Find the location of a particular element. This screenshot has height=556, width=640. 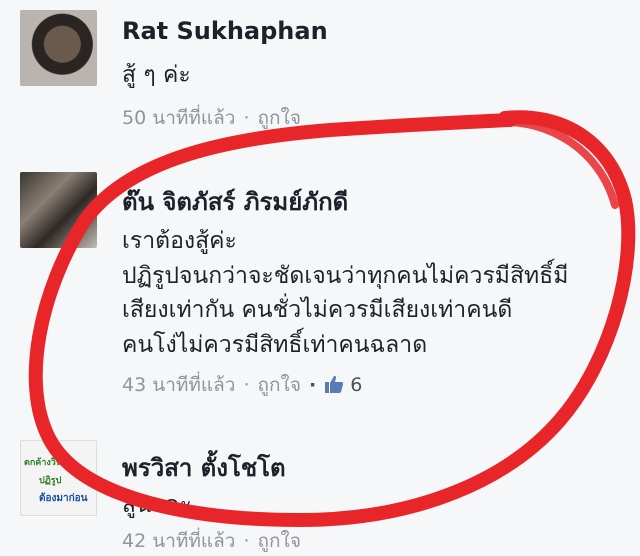

avatar: ตกค้างวิน ปฏิรูป ต้องมาก่อน is located at coordinates (58, 478).